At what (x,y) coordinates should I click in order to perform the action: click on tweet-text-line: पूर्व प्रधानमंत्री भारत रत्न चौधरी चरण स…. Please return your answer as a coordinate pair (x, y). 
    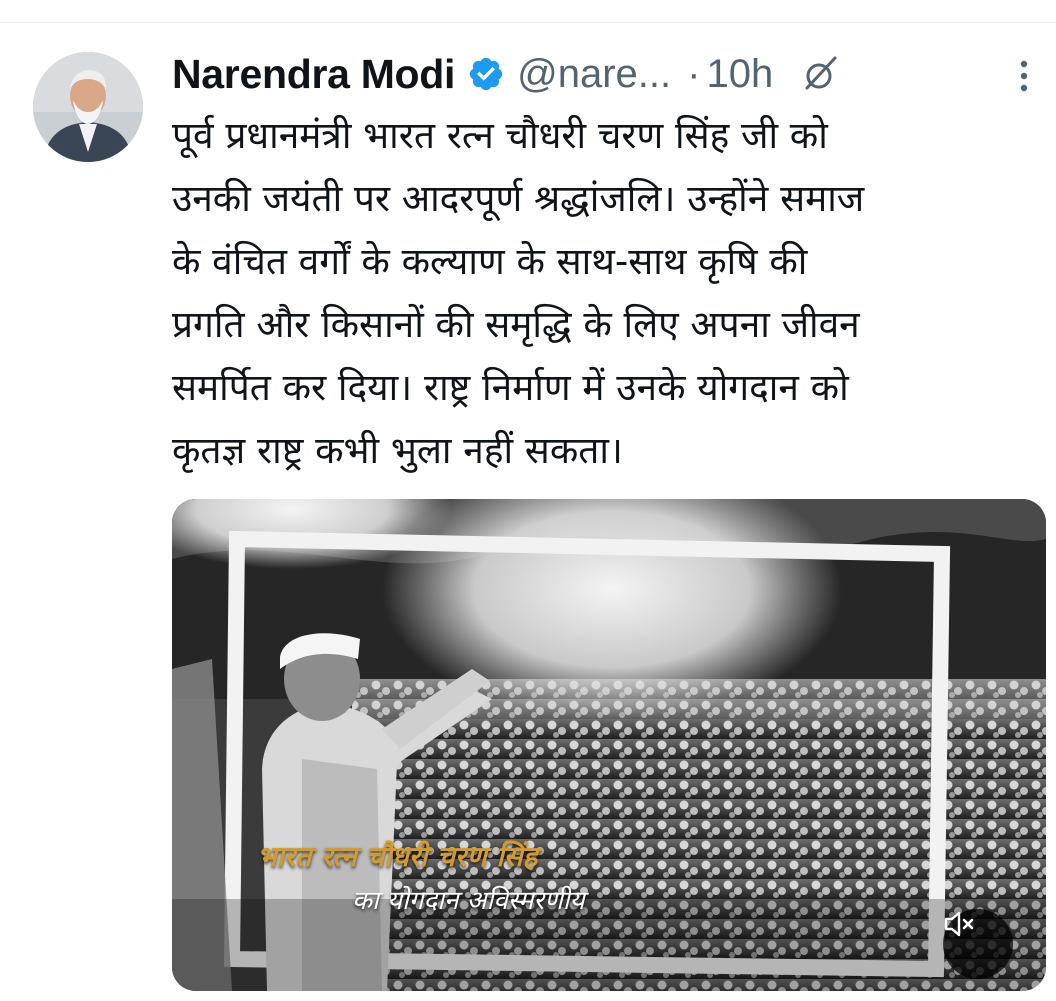
    Looking at the image, I should click on (500, 135).